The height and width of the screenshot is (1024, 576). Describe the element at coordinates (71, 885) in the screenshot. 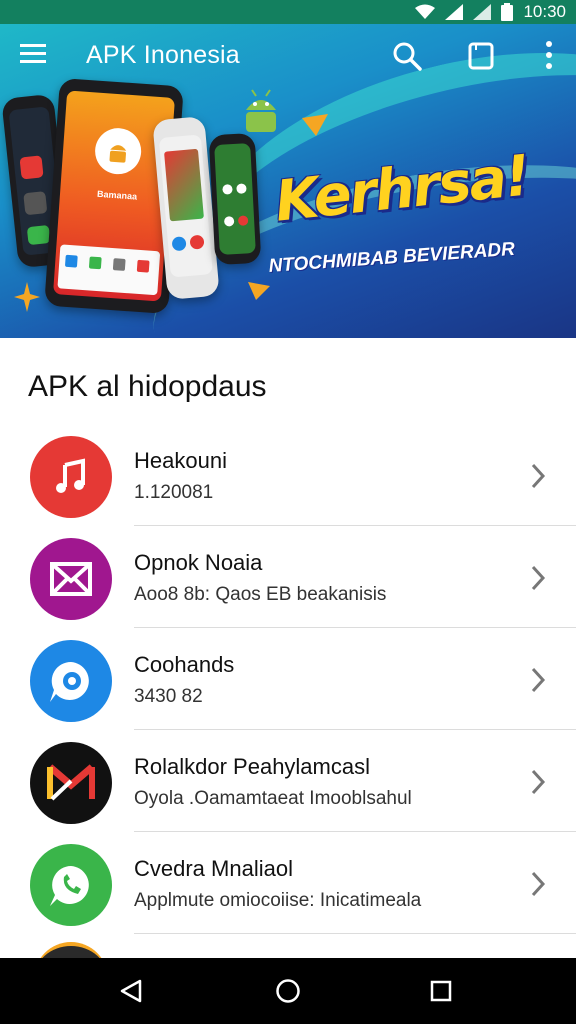

I see `whatsapp-icon` at that location.